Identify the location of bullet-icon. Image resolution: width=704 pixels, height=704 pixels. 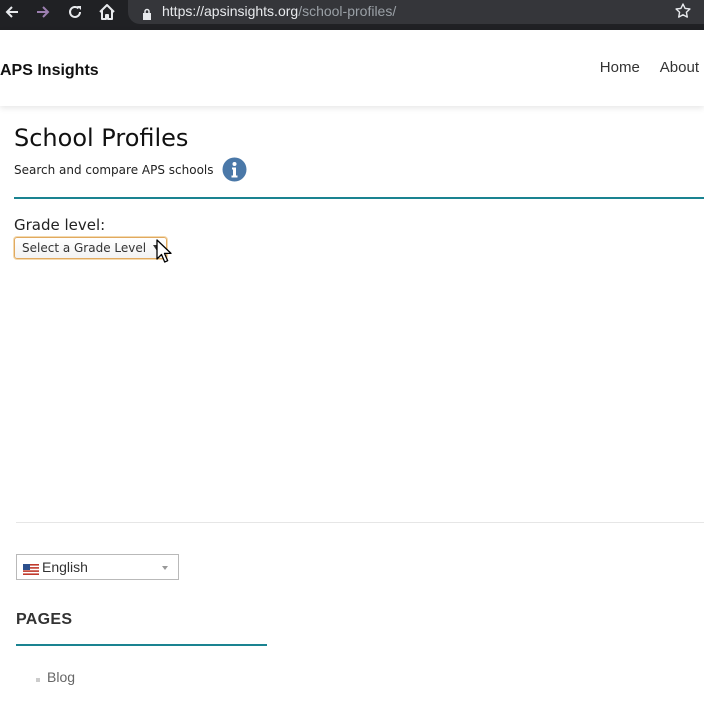
(38, 680).